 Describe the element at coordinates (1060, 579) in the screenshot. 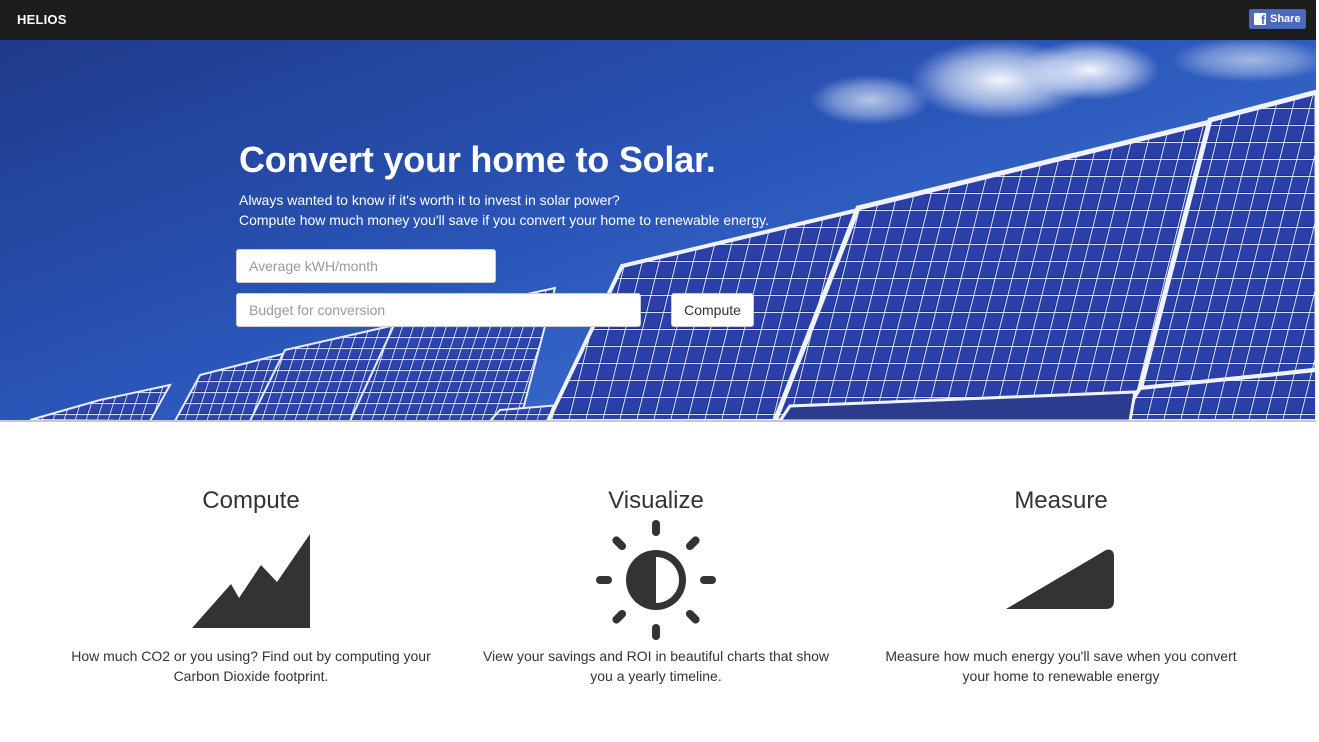

I see `signal-wedge-icon` at that location.